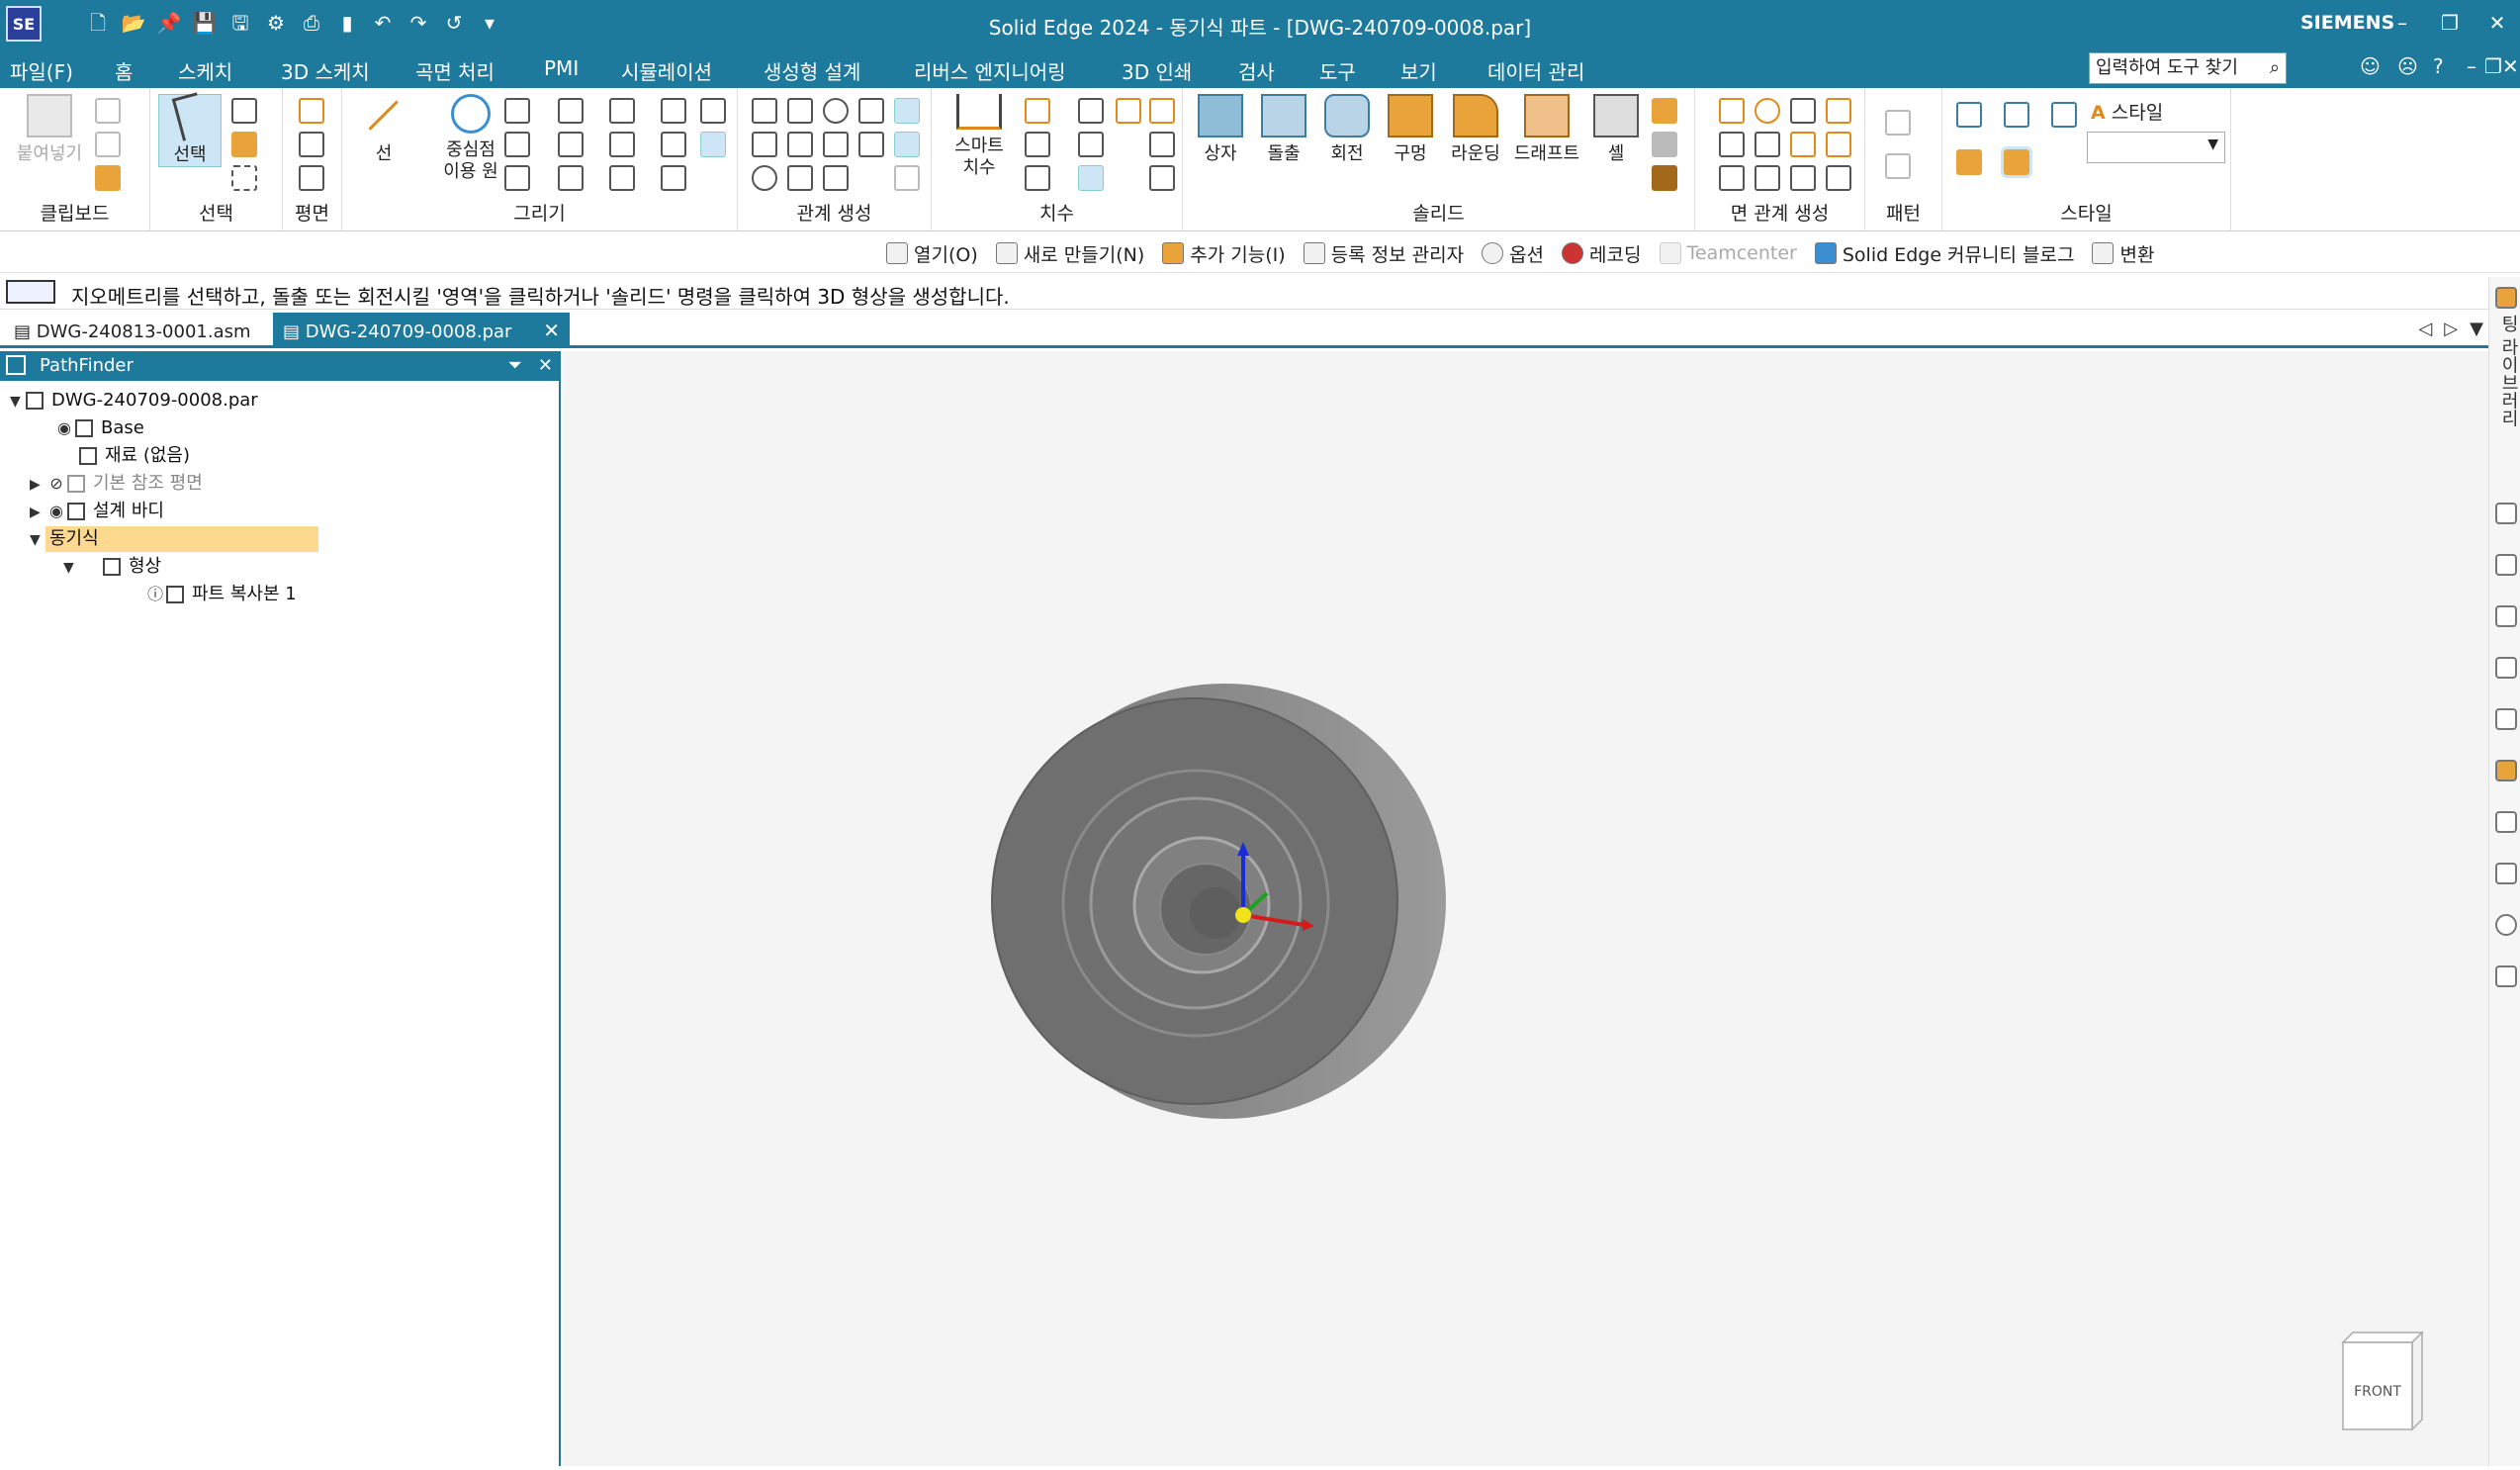 The height and width of the screenshot is (1470, 2520). I want to click on open-button: 열기(O), so click(932, 254).